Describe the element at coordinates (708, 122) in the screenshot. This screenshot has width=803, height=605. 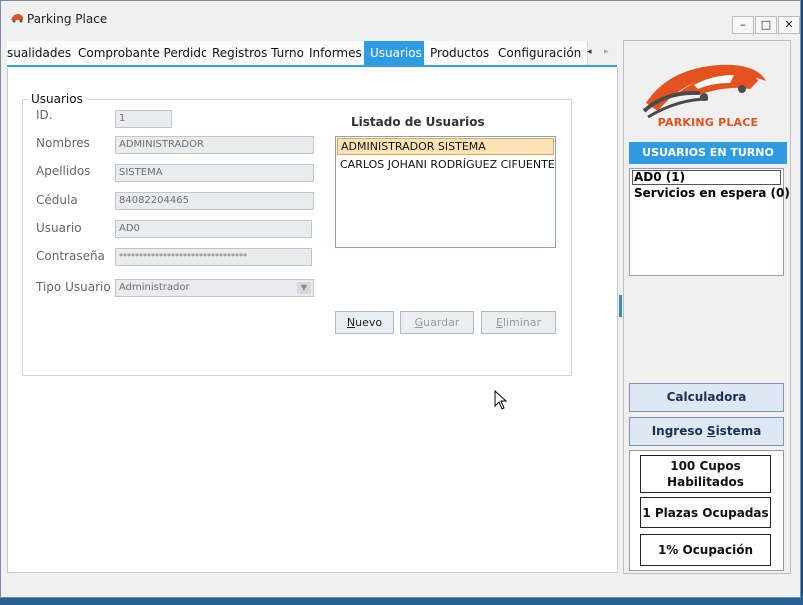
I see `logo-text: PARKING PLACE` at that location.